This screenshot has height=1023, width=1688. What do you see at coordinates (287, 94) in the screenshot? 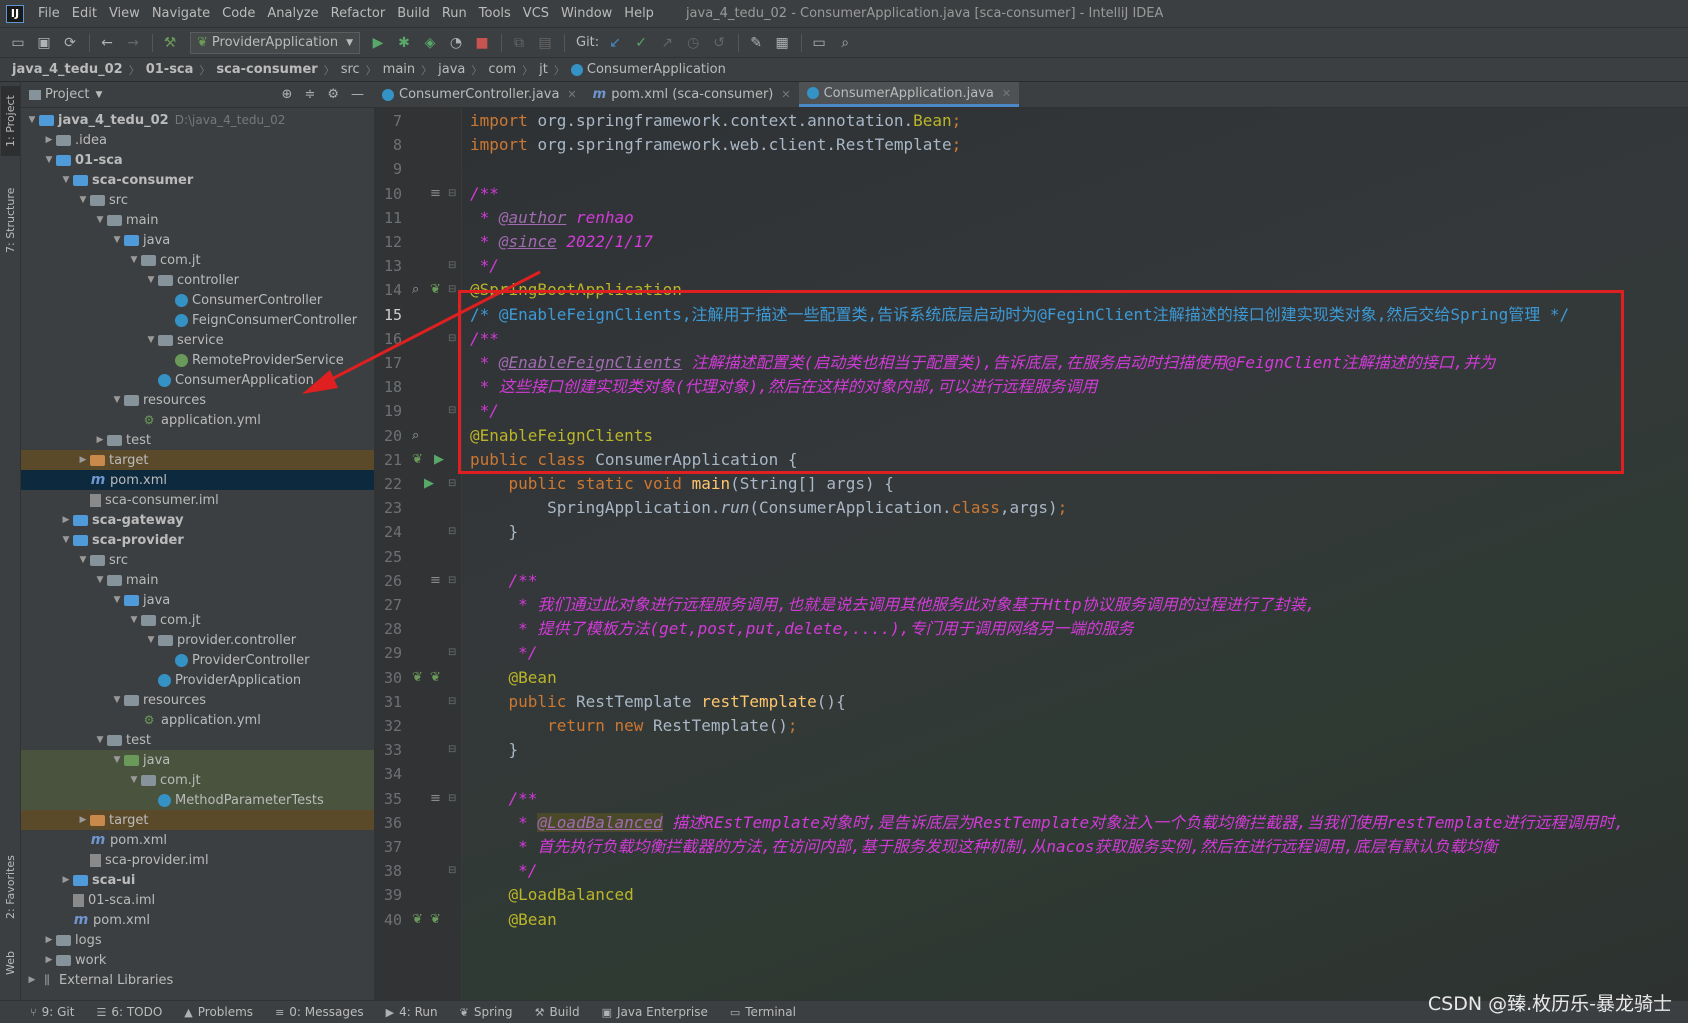
I see `locate-target-icon: ⊕` at bounding box center [287, 94].